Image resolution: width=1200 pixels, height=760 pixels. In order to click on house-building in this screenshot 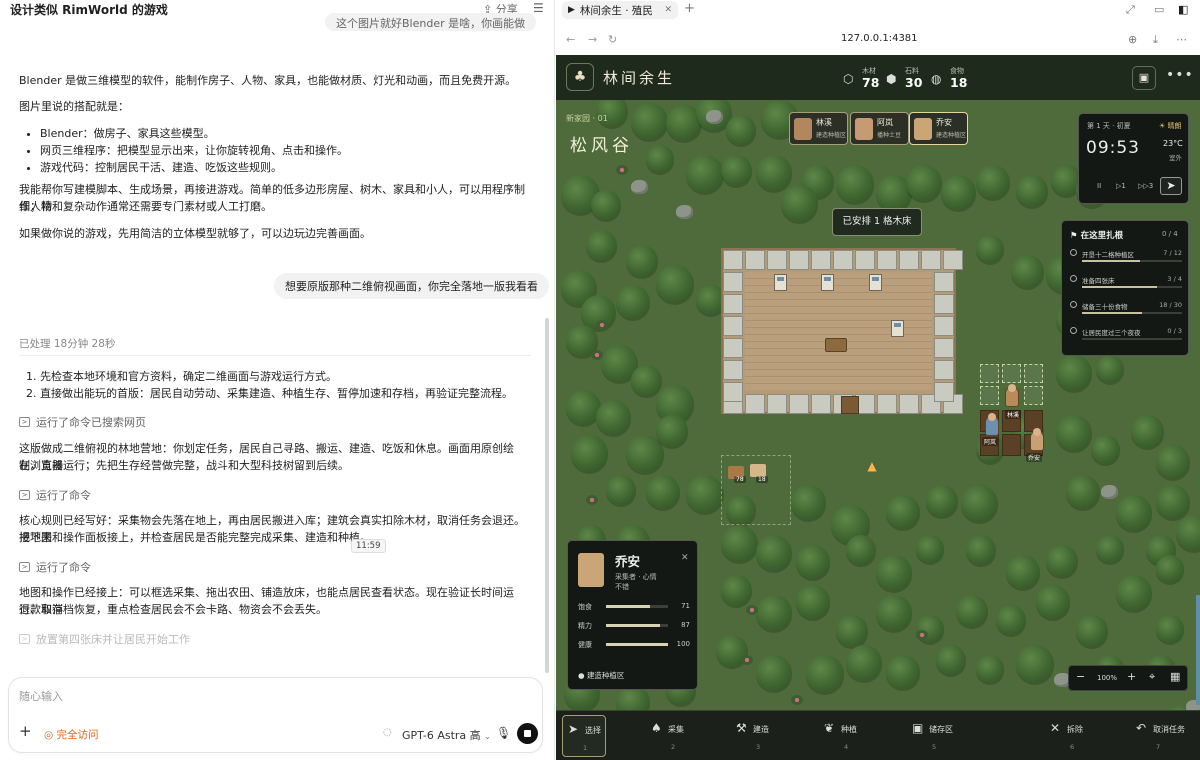, I will do `click(842, 331)`.